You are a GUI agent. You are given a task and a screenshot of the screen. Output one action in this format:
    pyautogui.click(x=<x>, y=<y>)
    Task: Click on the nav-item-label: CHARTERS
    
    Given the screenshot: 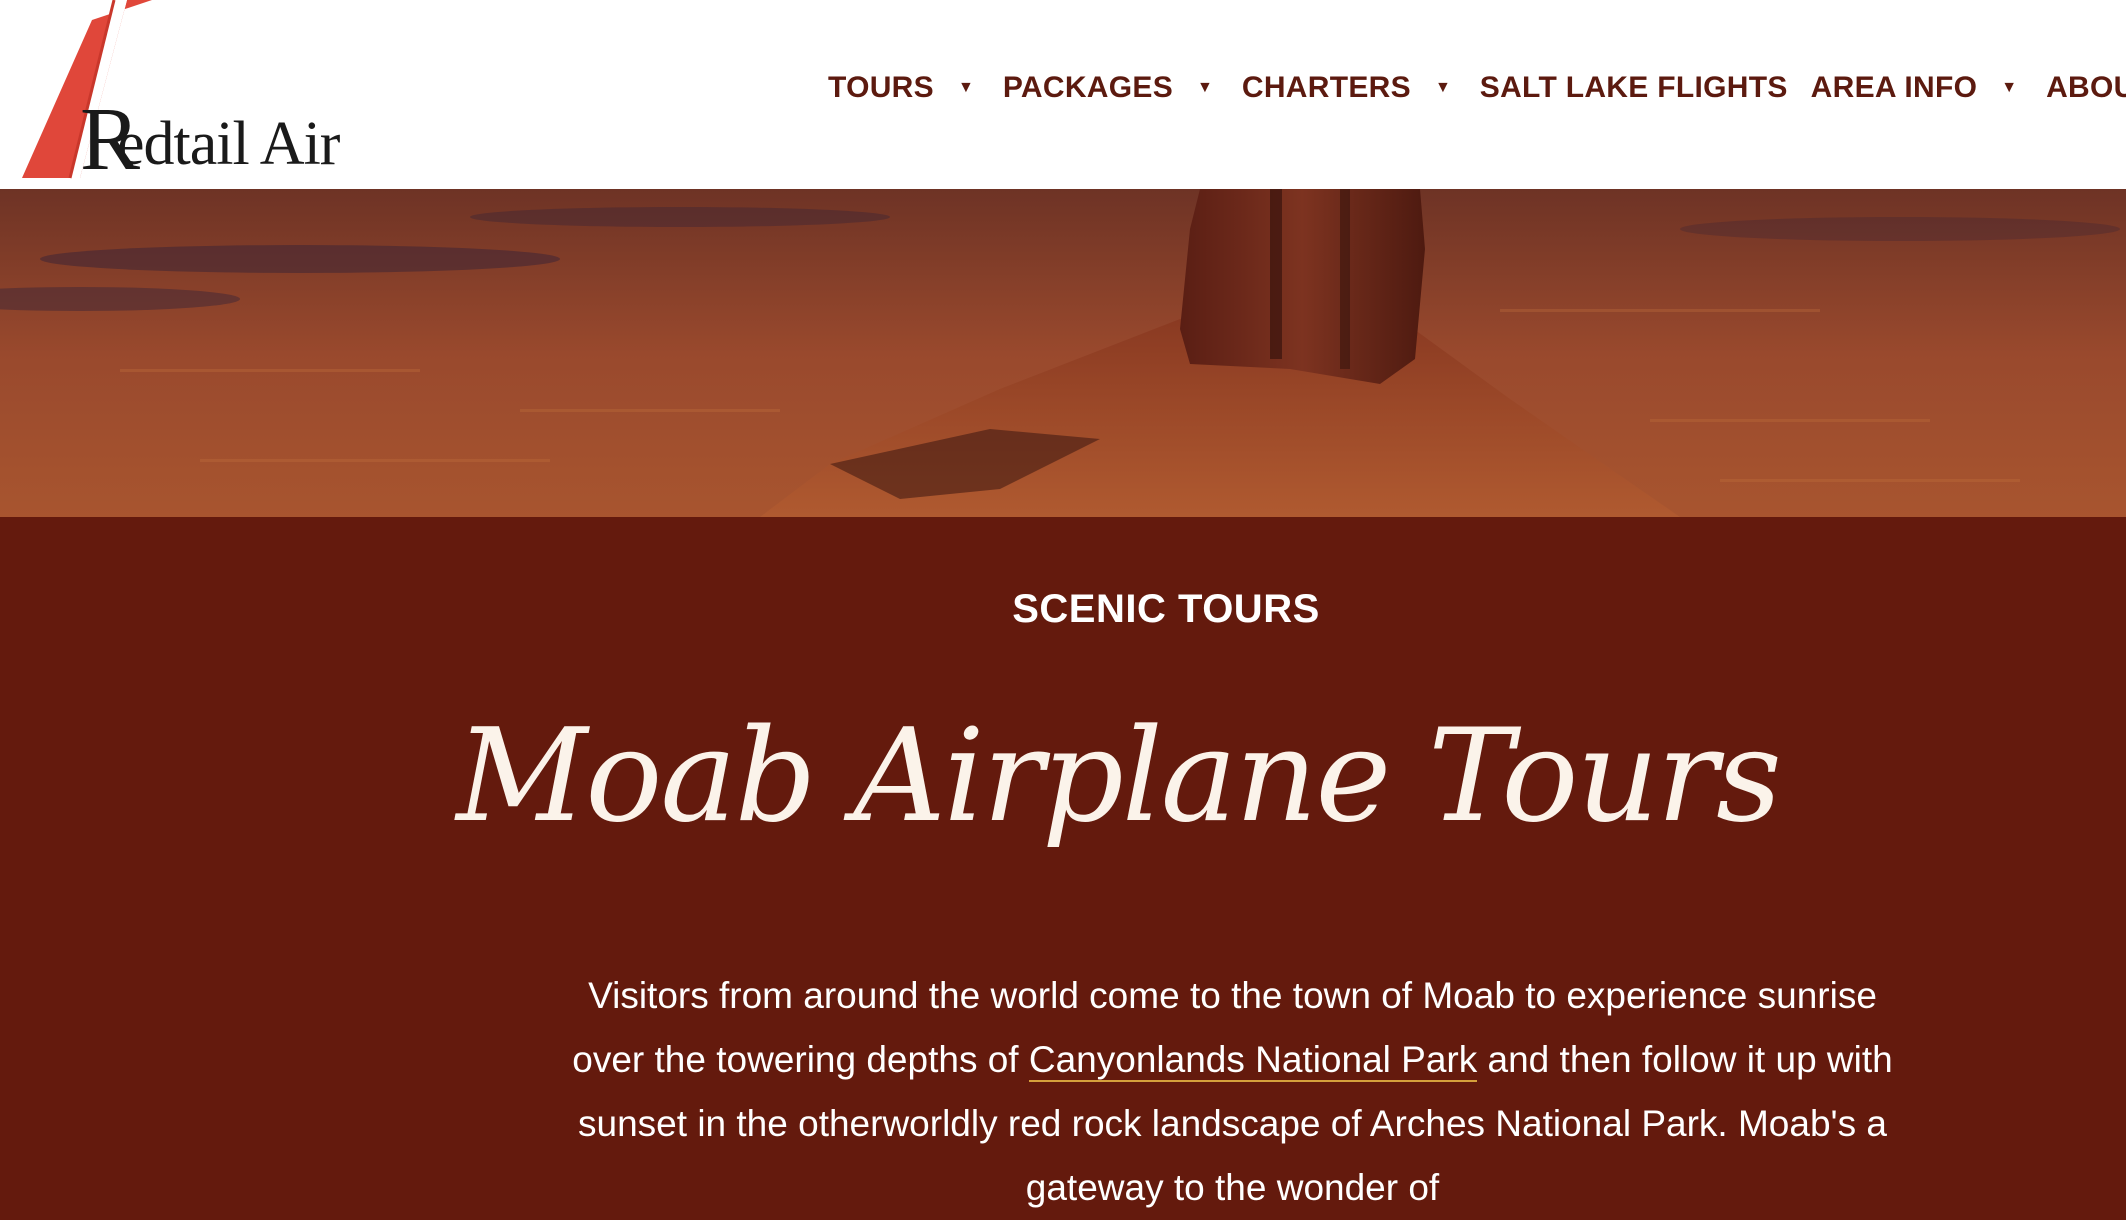 What is the action you would take?
    pyautogui.click(x=1326, y=87)
    